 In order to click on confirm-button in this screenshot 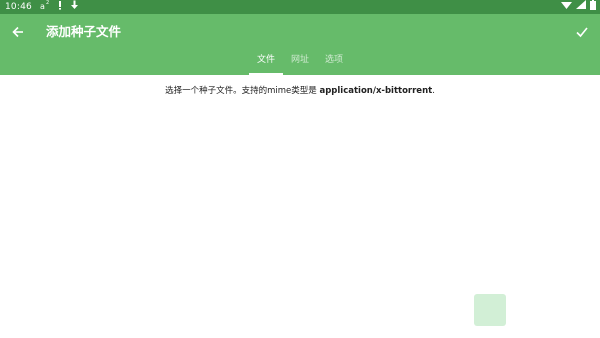, I will do `click(582, 32)`.